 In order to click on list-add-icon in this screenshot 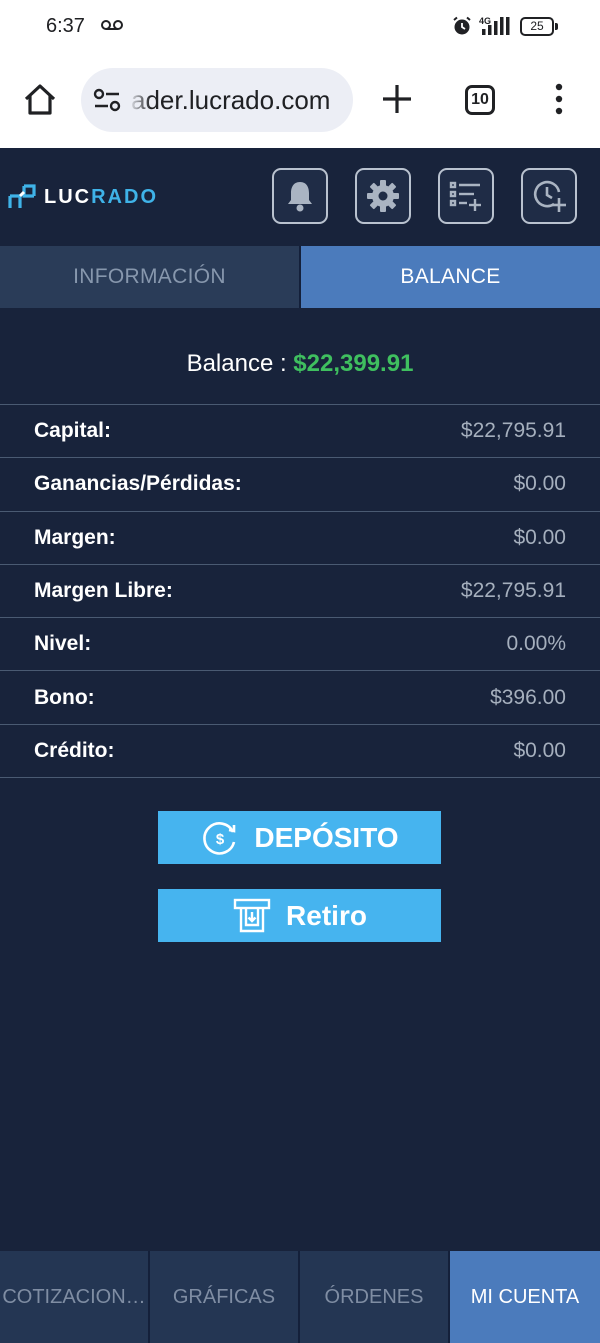, I will do `click(465, 196)`.